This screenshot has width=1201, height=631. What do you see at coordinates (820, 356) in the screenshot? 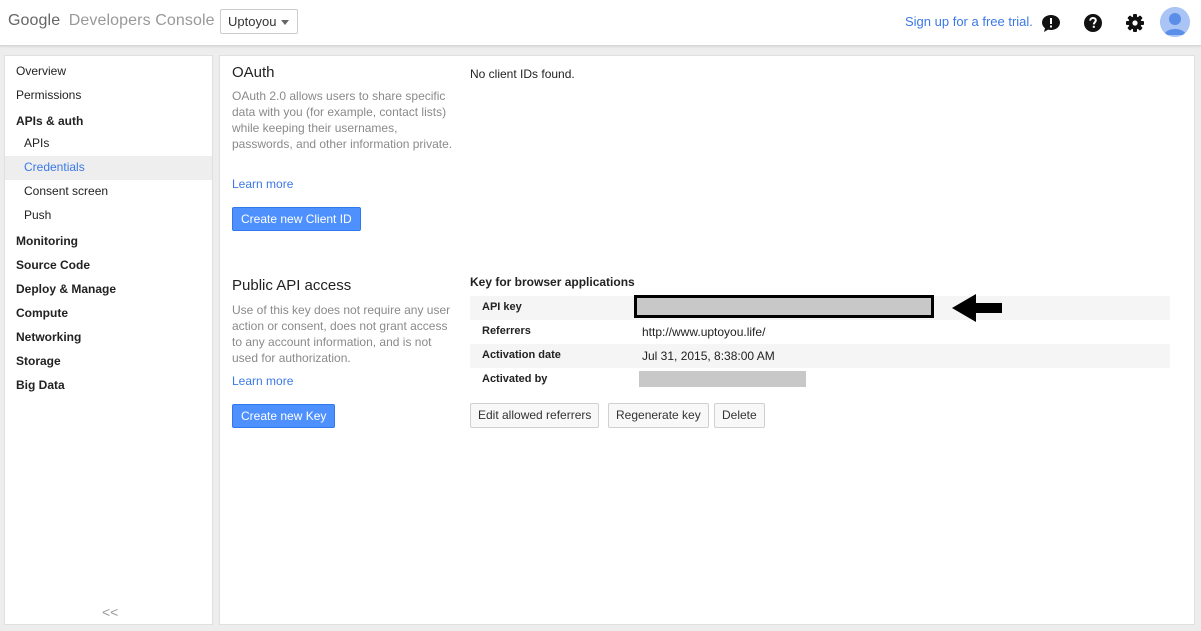
I see `key-row-activation-date: Activation date Jul 31, 2015, 8:38:00 AM` at bounding box center [820, 356].